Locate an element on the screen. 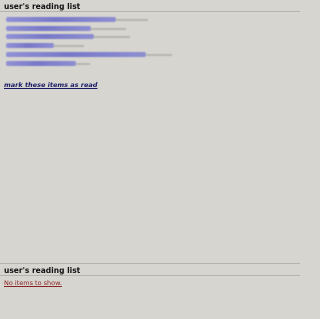 The width and height of the screenshot is (320, 319). no-items-link: No items to show. is located at coordinates (33, 283).